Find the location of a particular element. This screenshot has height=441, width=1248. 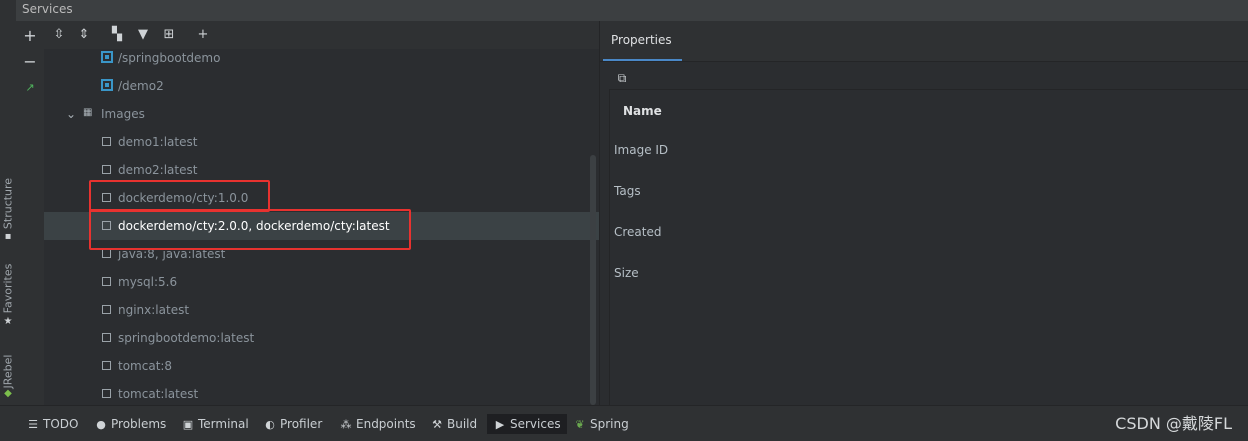

images-group-icon: ▦ is located at coordinates (88, 112).